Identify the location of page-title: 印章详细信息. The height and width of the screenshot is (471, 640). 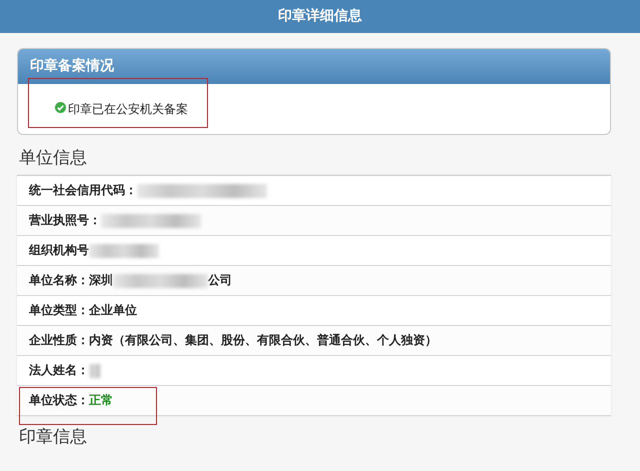
(320, 16).